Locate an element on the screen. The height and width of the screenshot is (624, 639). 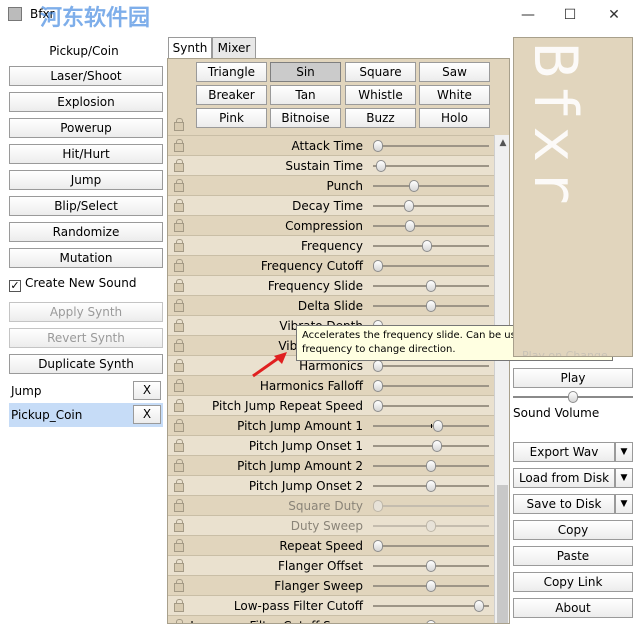
delete-sound-button: X is located at coordinates (147, 390).